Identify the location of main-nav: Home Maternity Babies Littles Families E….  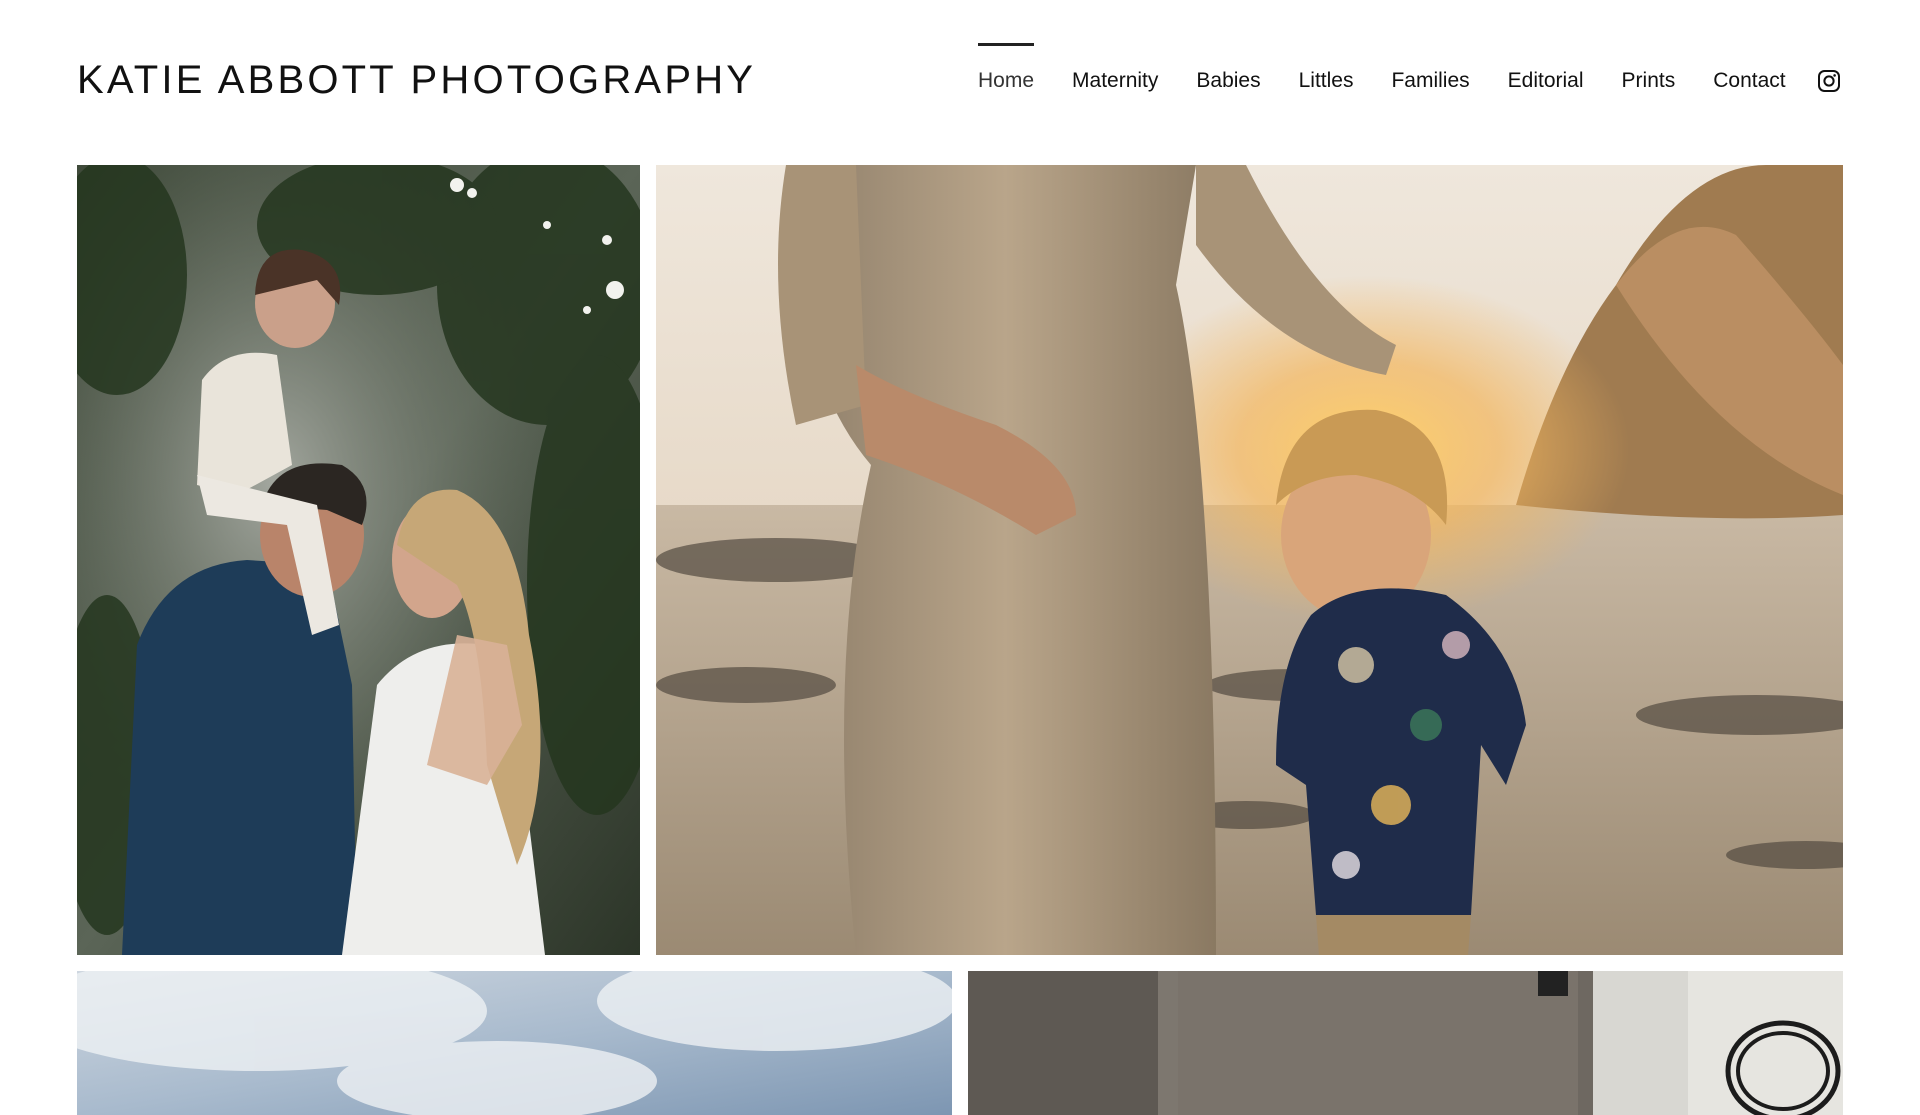
(1382, 74).